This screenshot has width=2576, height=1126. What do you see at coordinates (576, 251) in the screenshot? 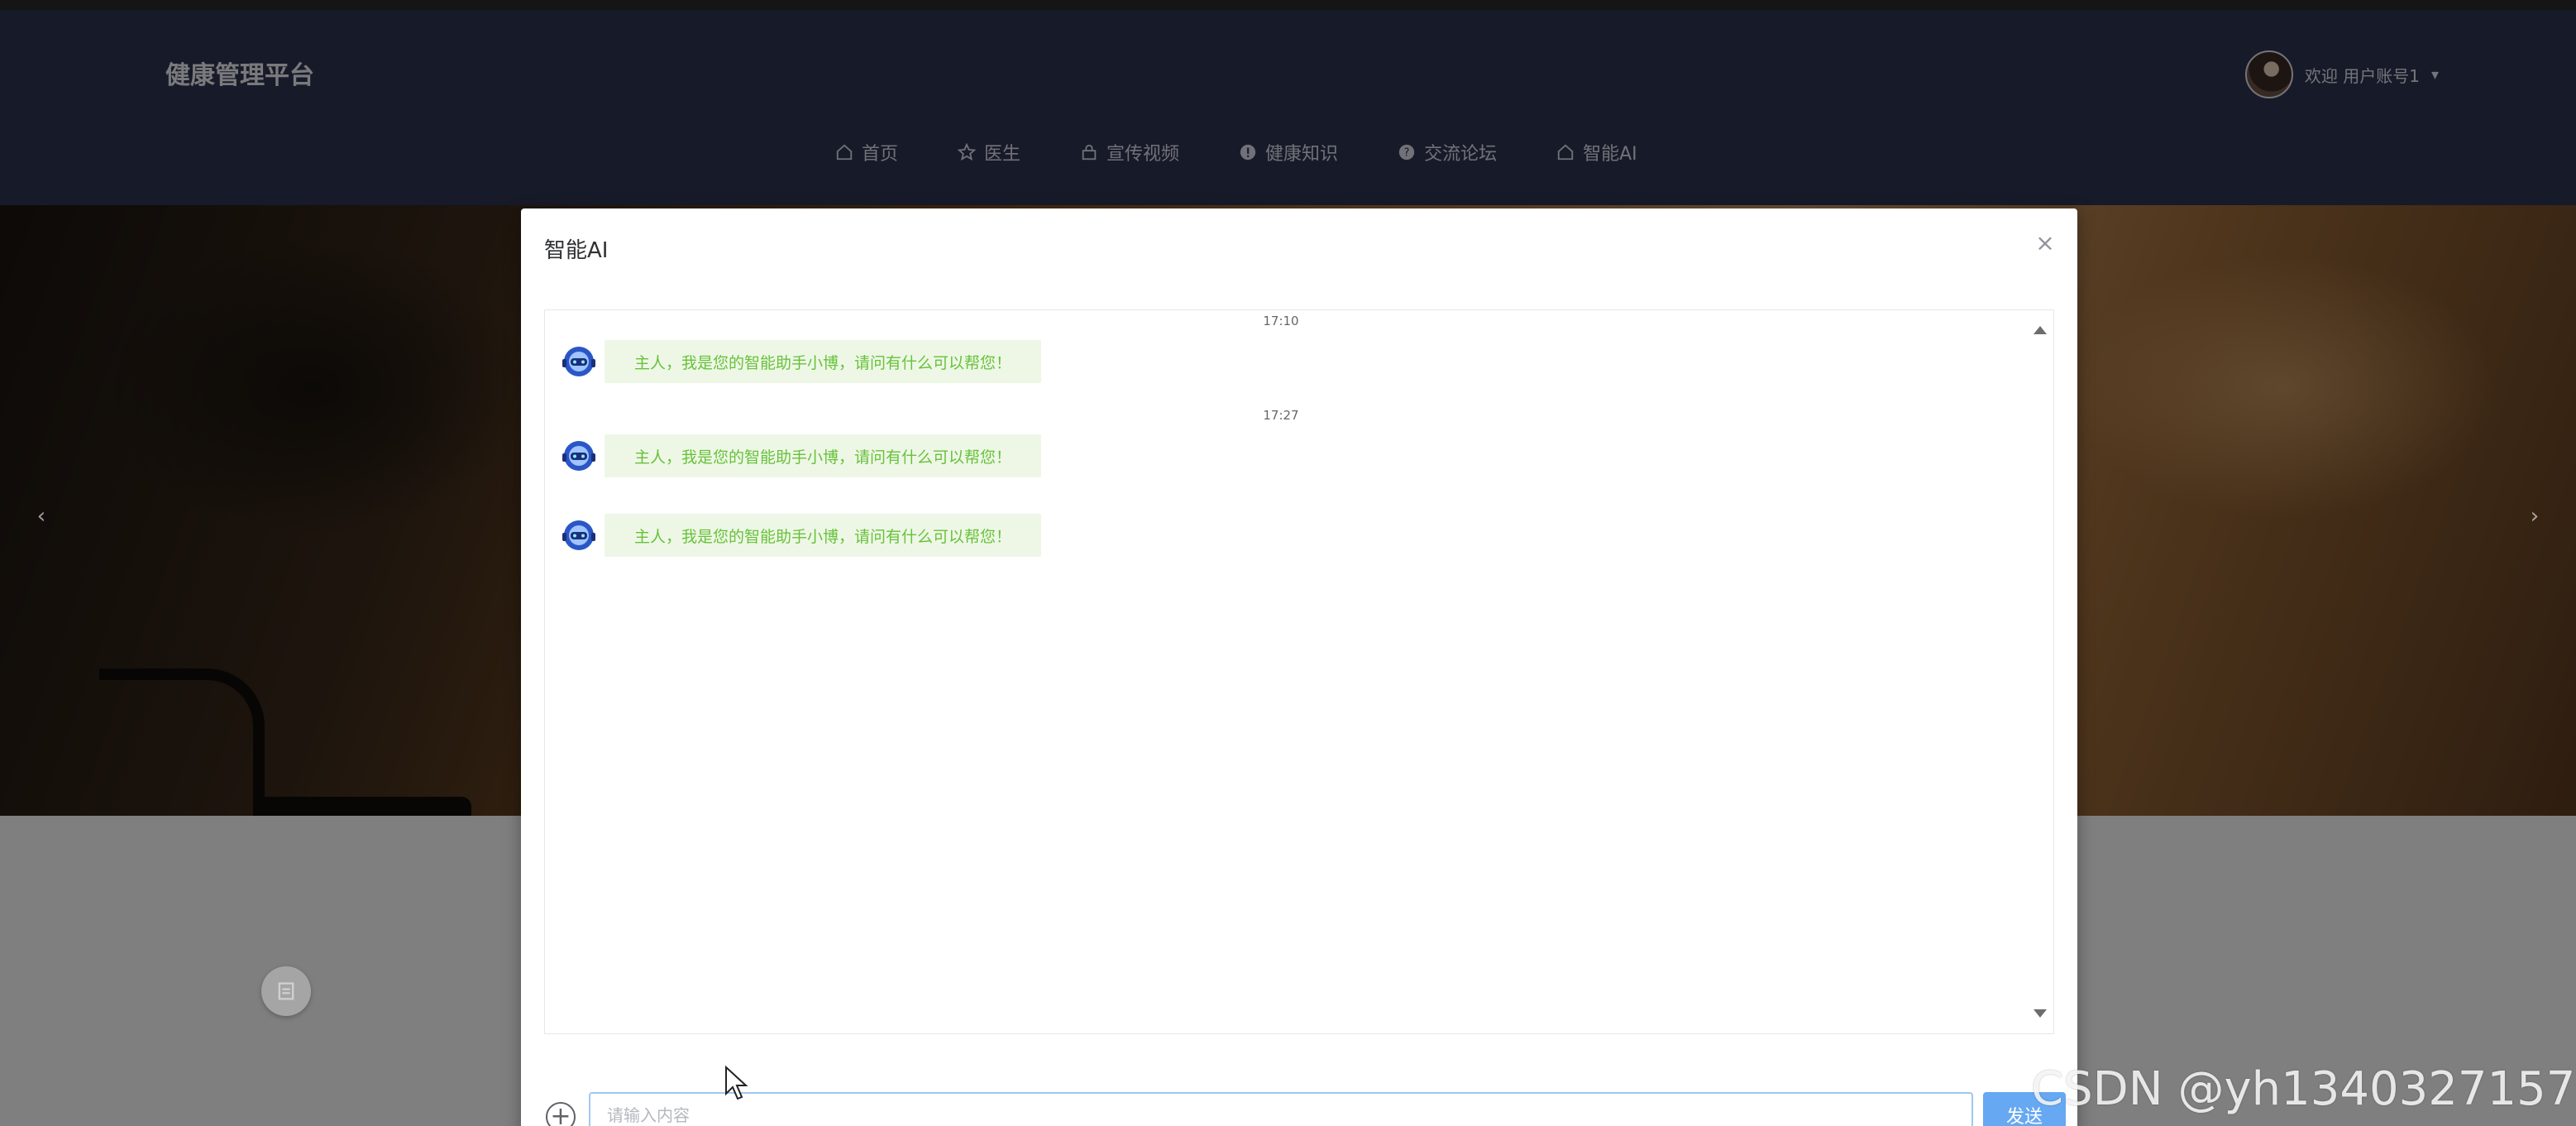
I see `dialog-title: 智能AI` at bounding box center [576, 251].